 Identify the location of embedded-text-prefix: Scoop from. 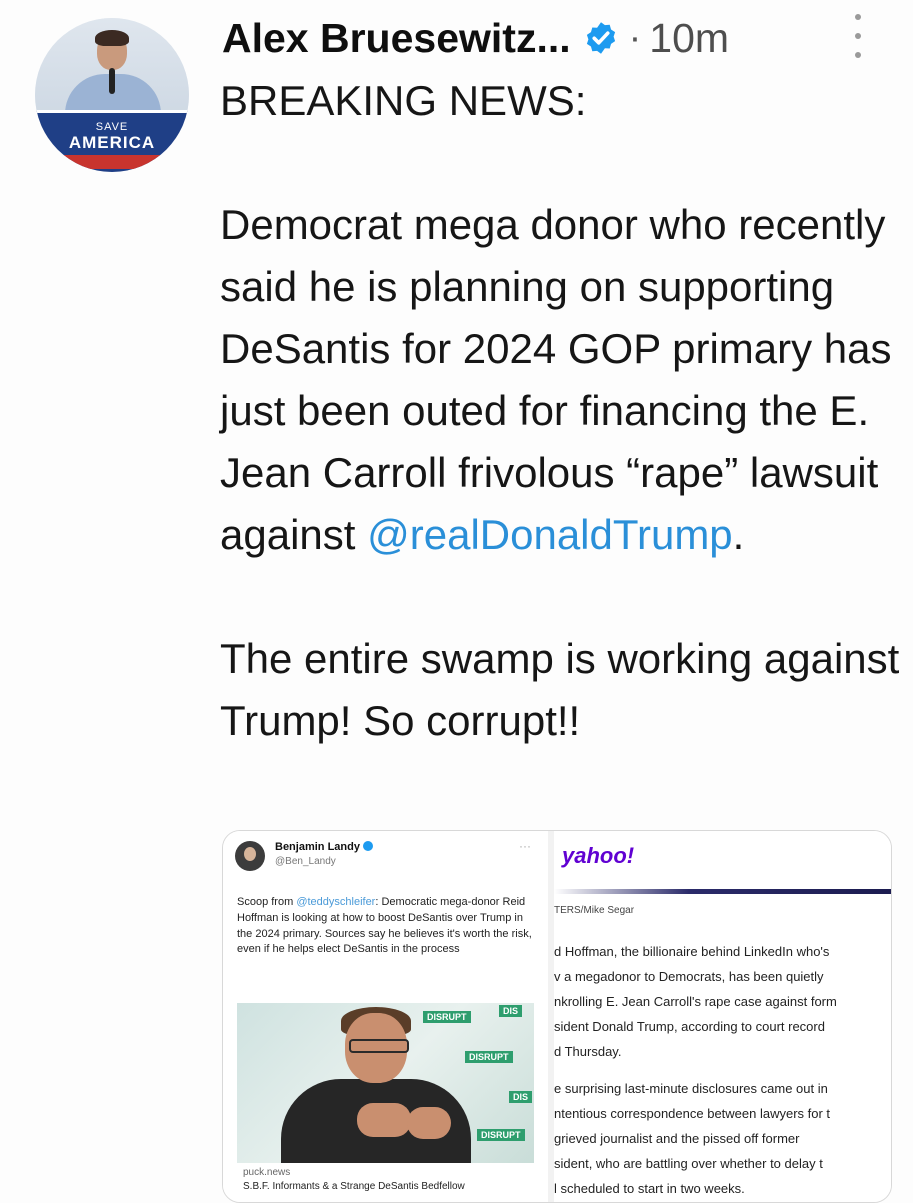
(267, 902).